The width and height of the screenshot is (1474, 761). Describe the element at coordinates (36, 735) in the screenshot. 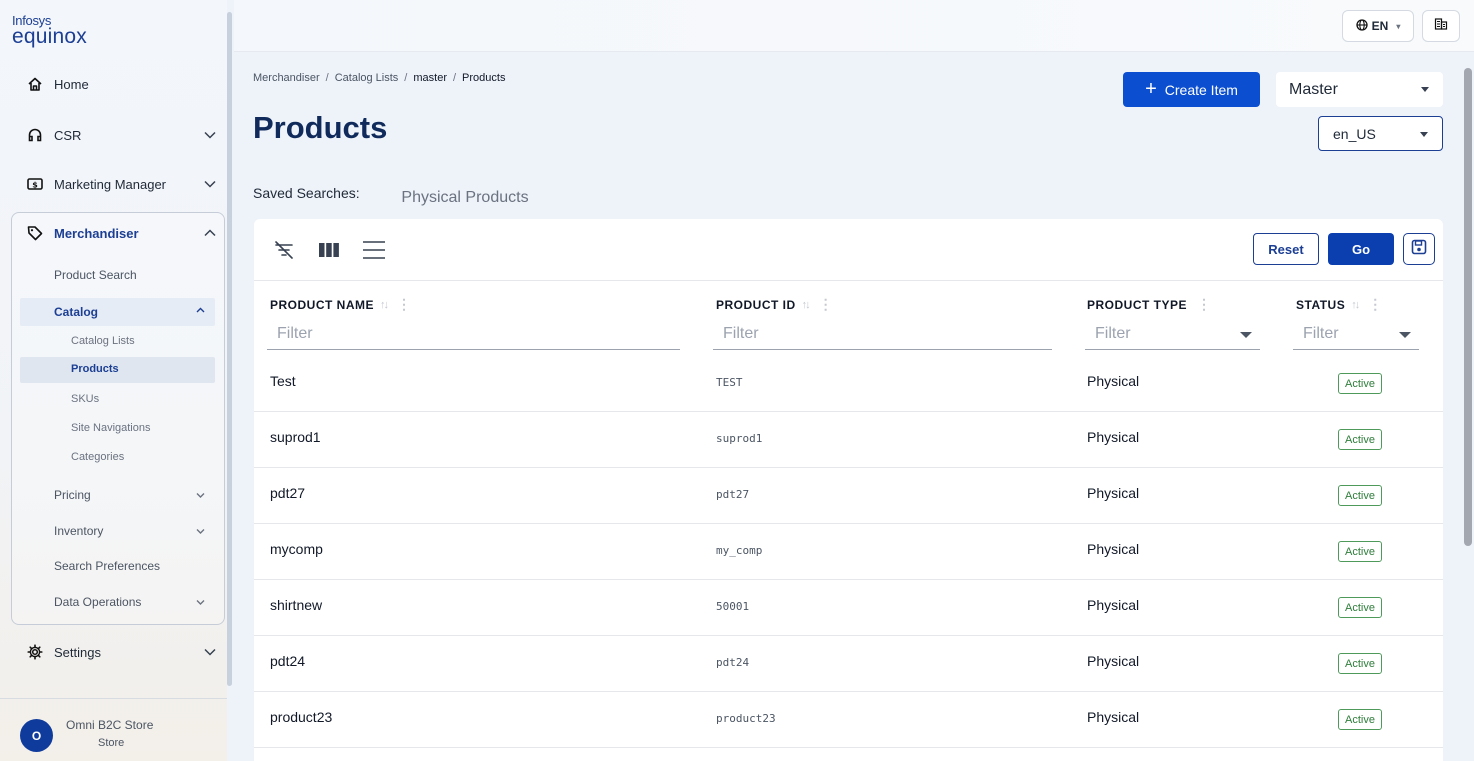

I see `store-avatar: O` at that location.